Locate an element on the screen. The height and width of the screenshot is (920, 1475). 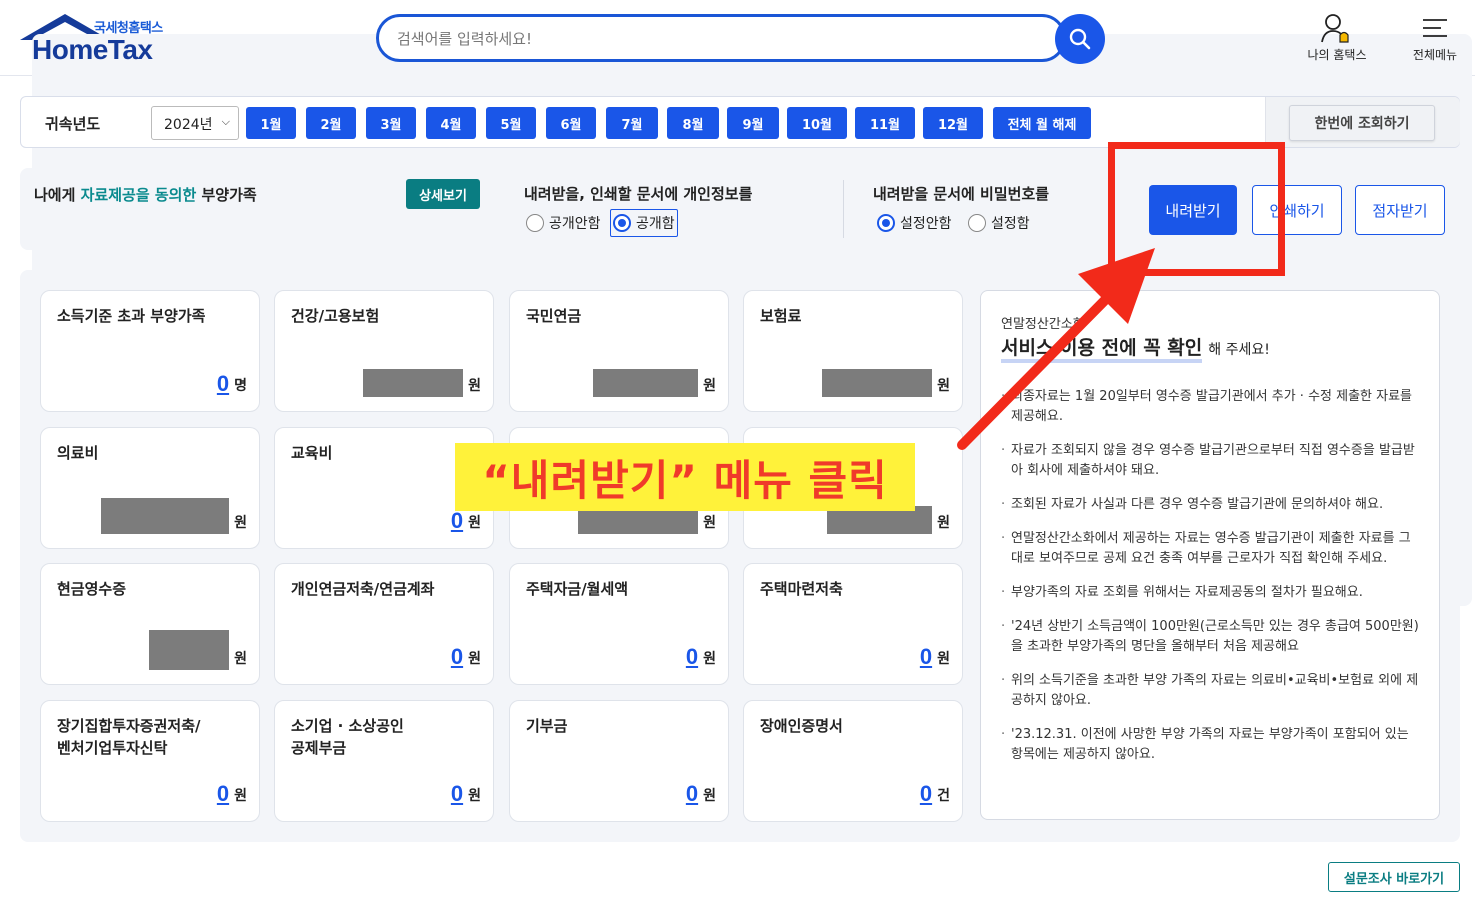
card-title: 장기집합투자증권저축/ 벤처기업투자신탁 is located at coordinates (129, 737).